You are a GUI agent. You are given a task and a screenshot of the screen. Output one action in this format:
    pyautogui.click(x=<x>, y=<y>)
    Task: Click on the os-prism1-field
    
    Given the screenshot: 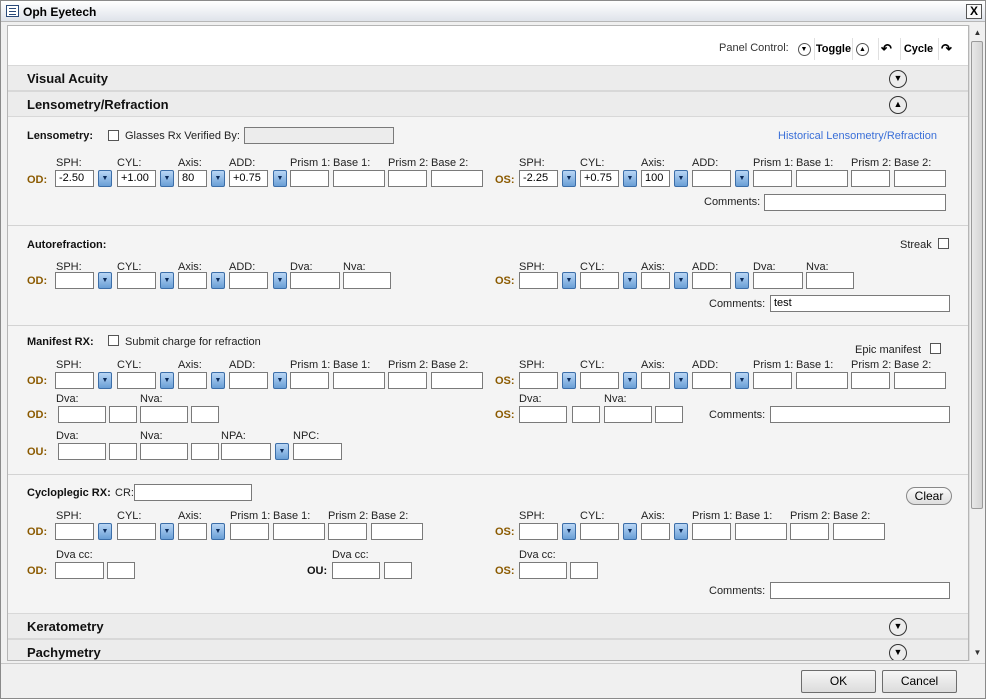 What is the action you would take?
    pyautogui.click(x=772, y=178)
    